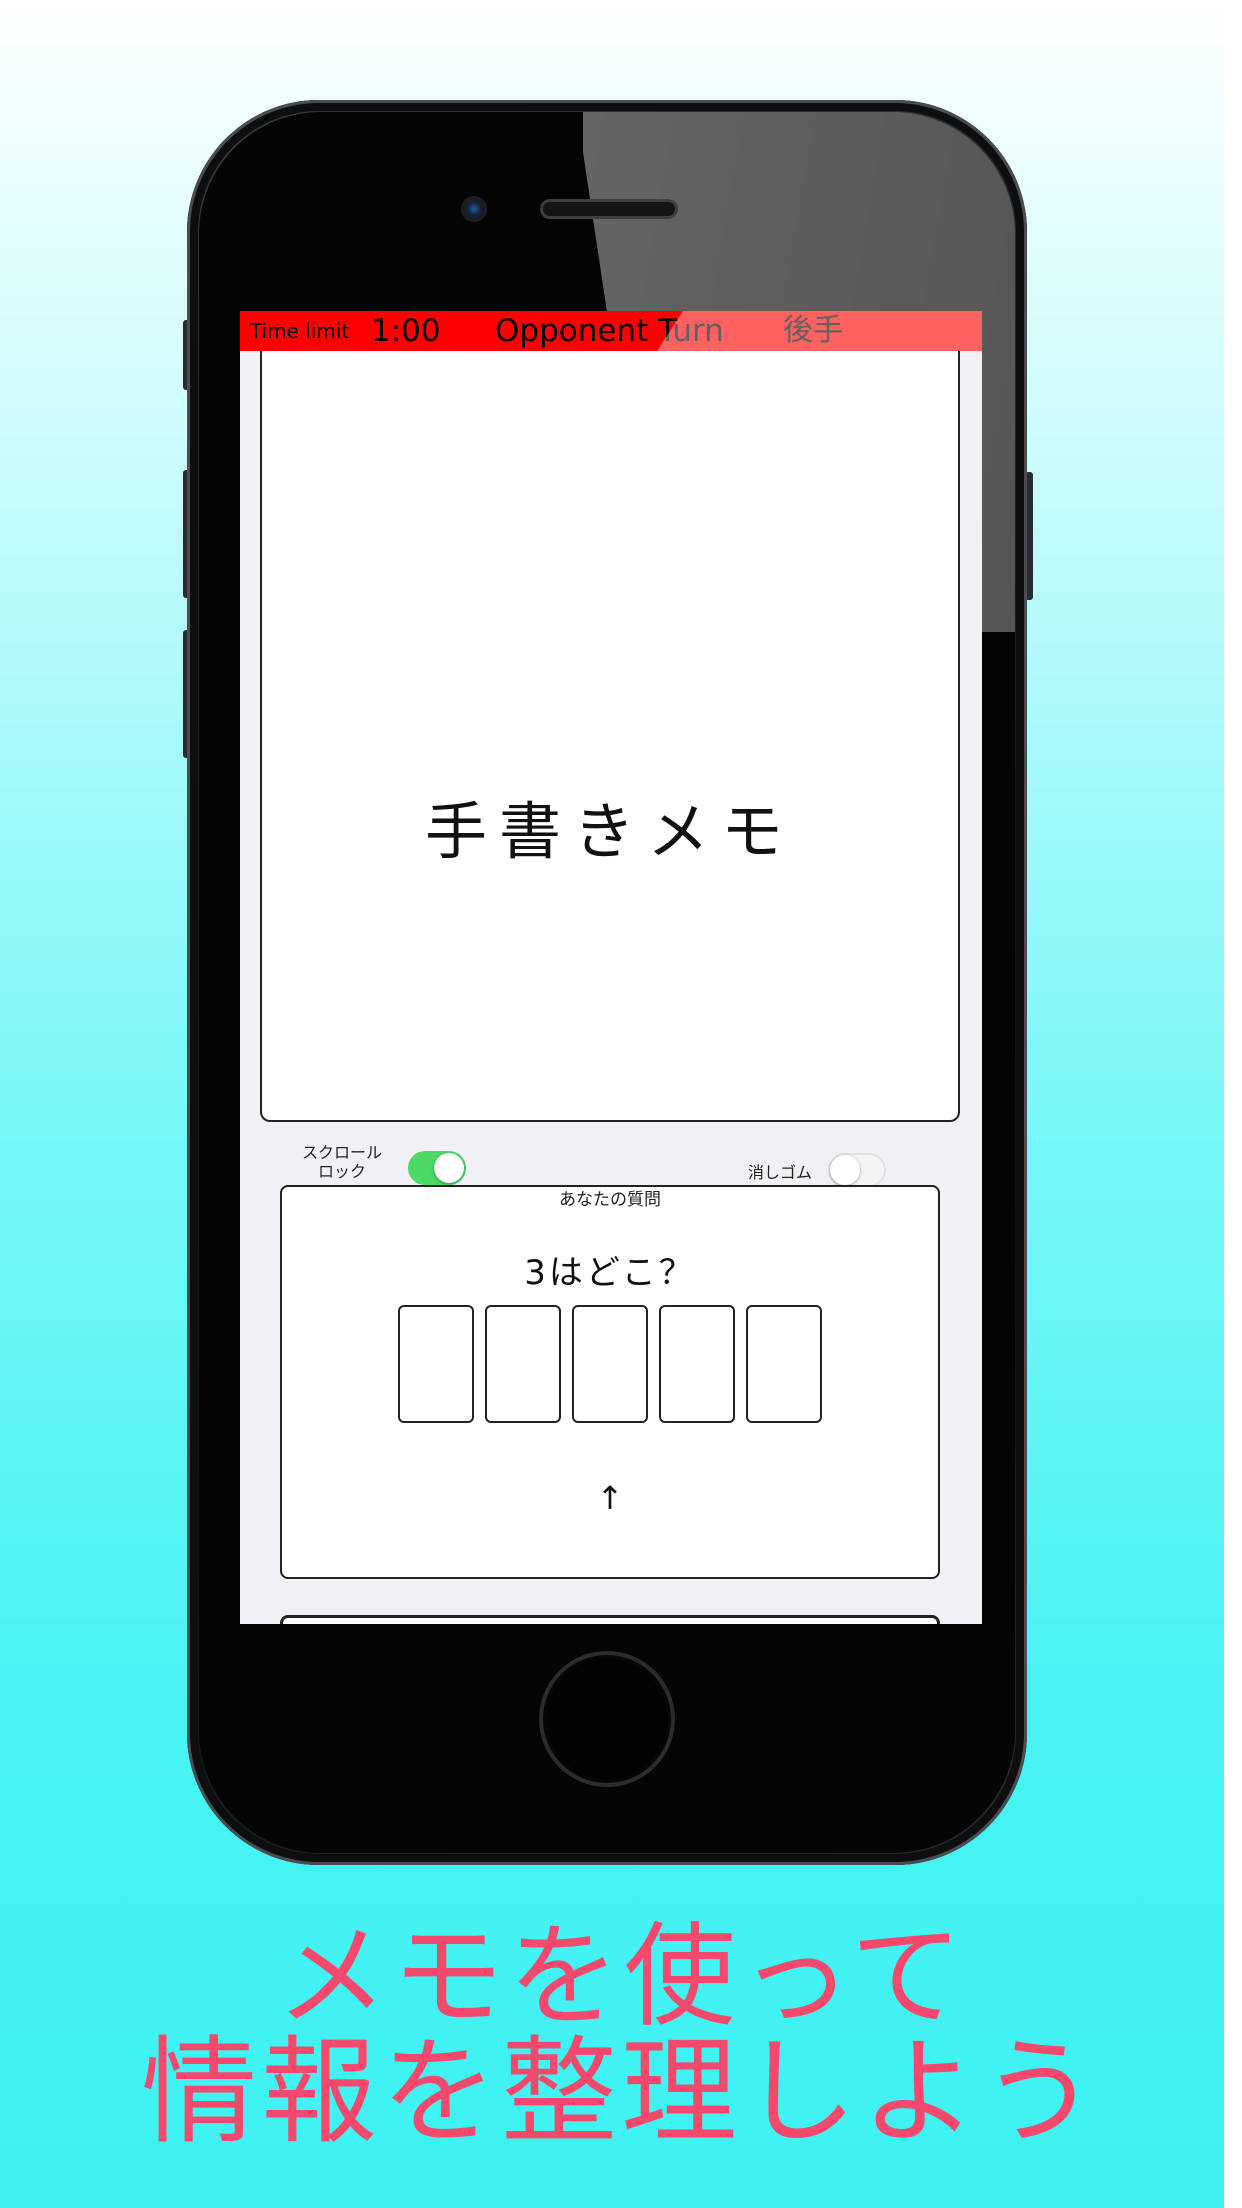 Image resolution: width=1242 pixels, height=2208 pixels. Describe the element at coordinates (609, 831) in the screenshot. I see `memo-placeholder: 手書きメモ` at that location.